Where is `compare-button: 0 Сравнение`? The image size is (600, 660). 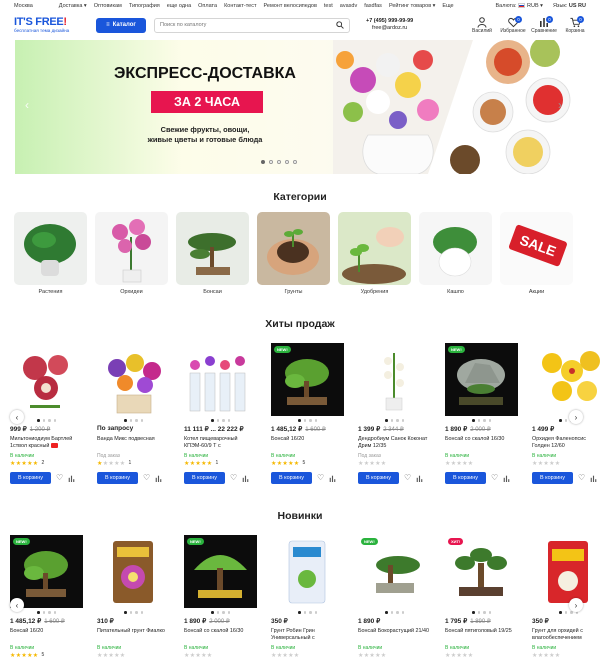 compare-button: 0 Сравнение is located at coordinates (544, 24).